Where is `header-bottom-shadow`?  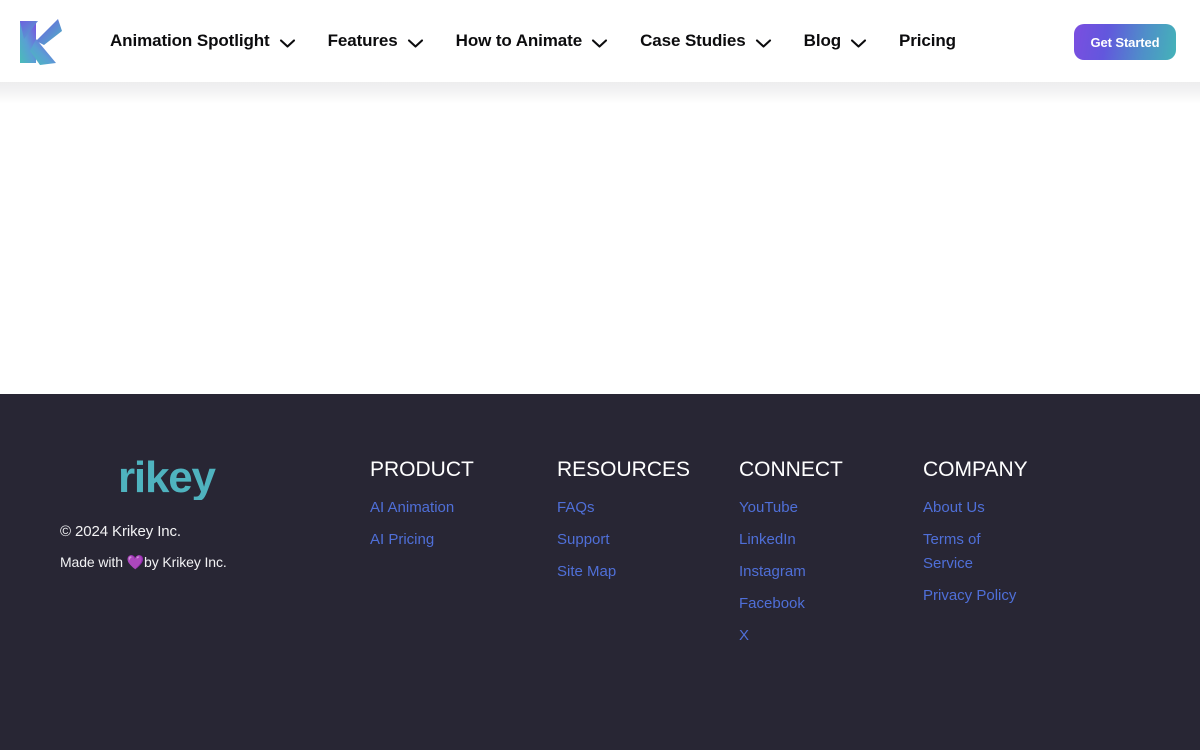 header-bottom-shadow is located at coordinates (600, 93).